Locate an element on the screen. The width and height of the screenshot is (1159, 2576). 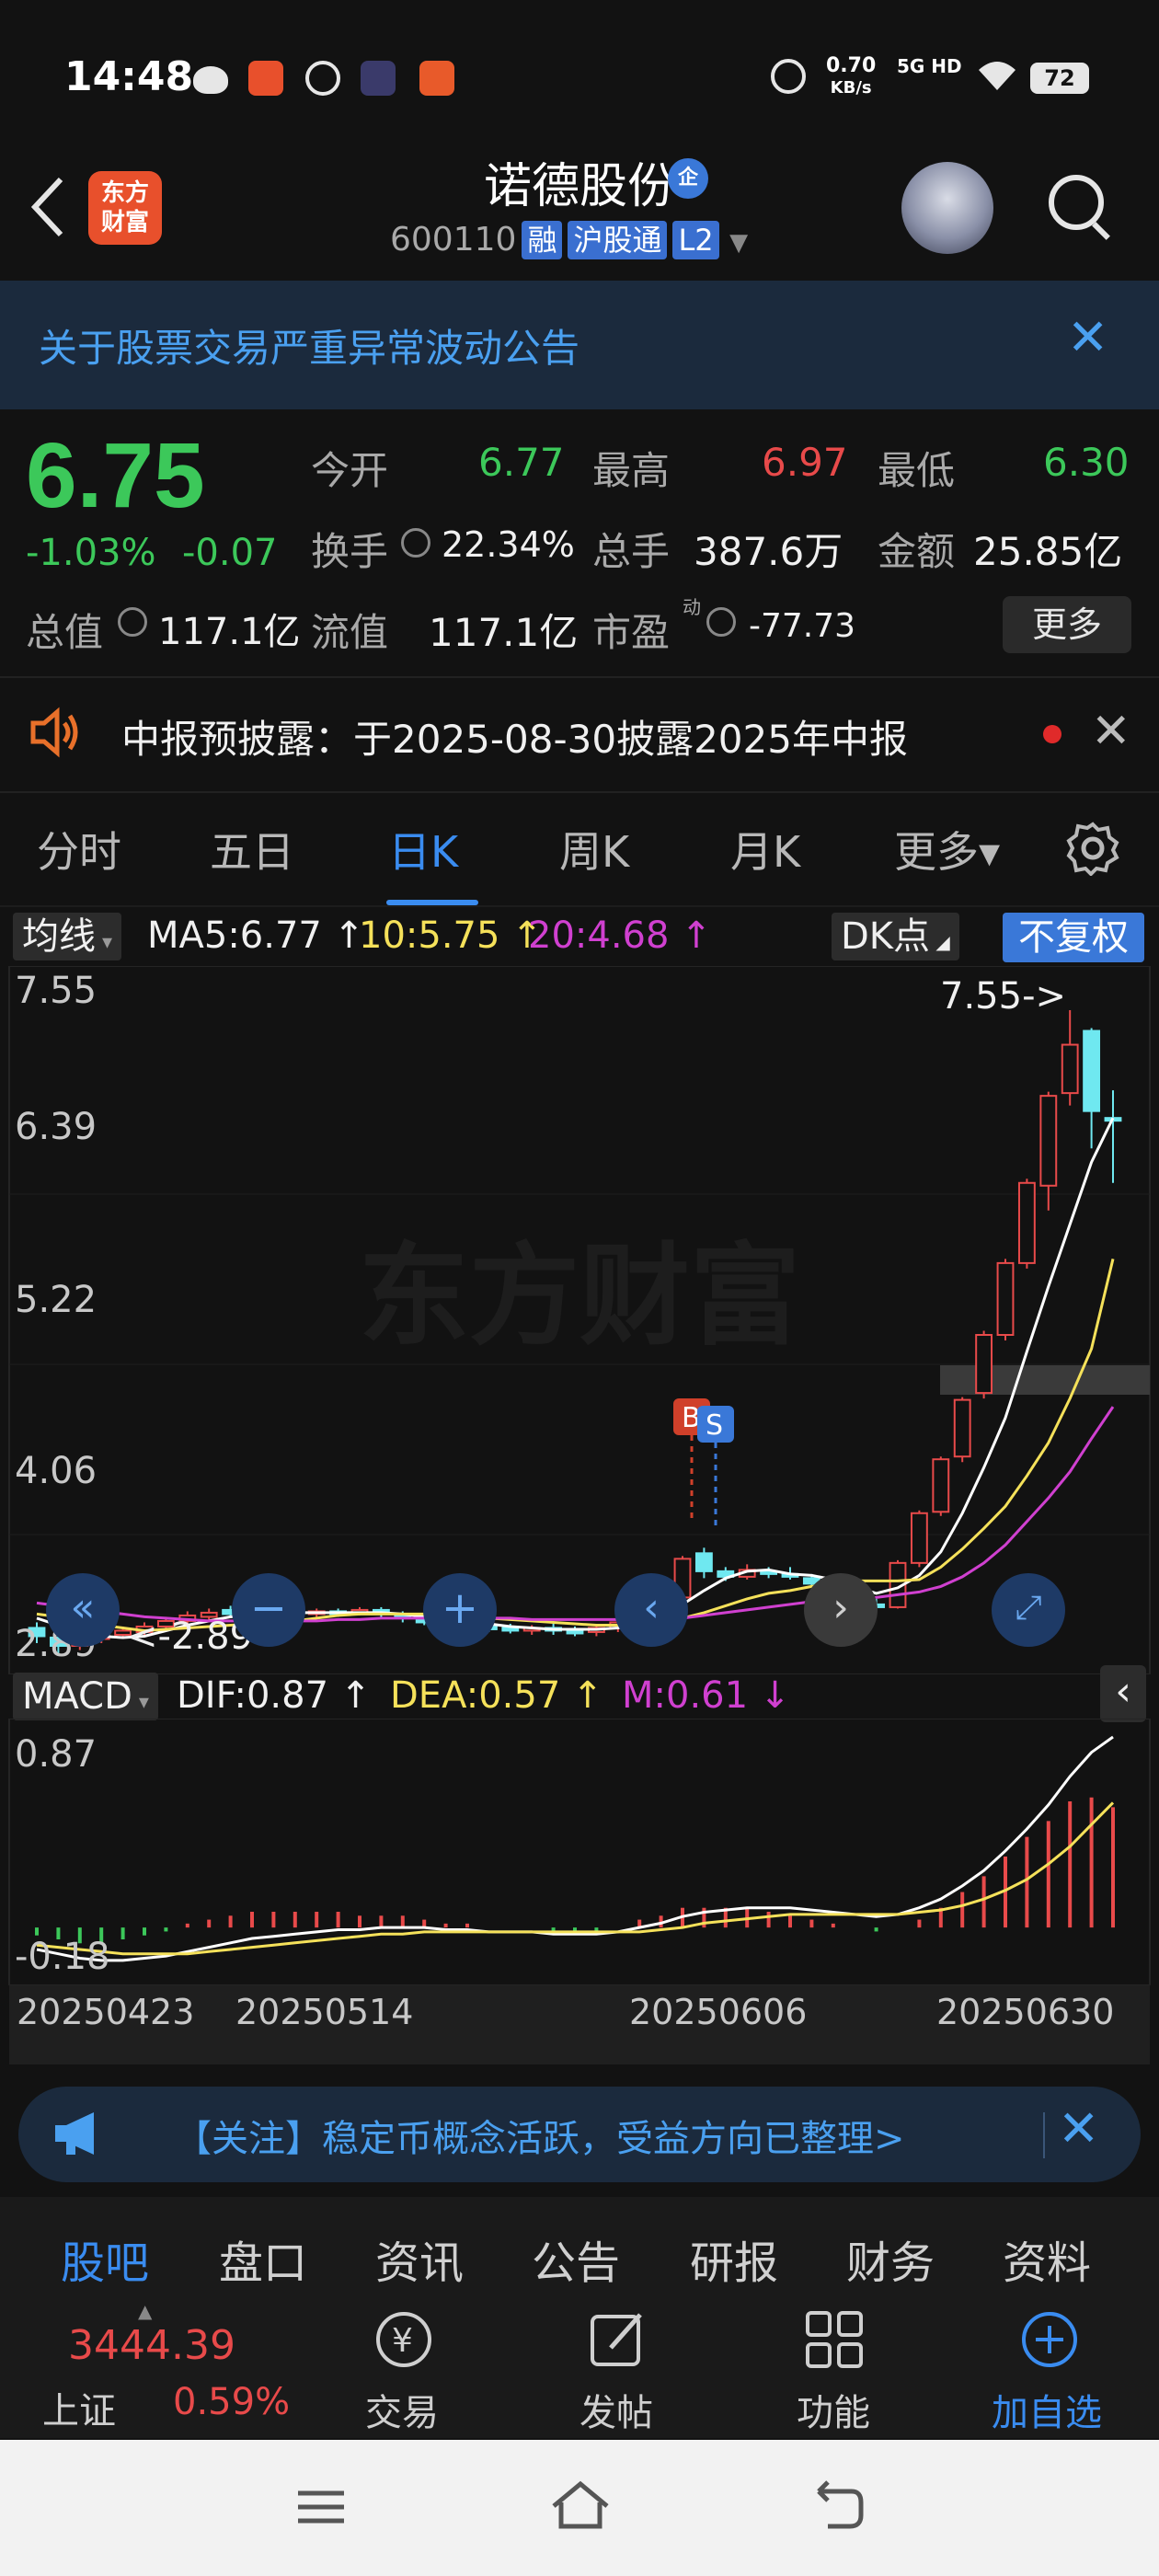
tab-research: 研报 is located at coordinates (734, 2258).